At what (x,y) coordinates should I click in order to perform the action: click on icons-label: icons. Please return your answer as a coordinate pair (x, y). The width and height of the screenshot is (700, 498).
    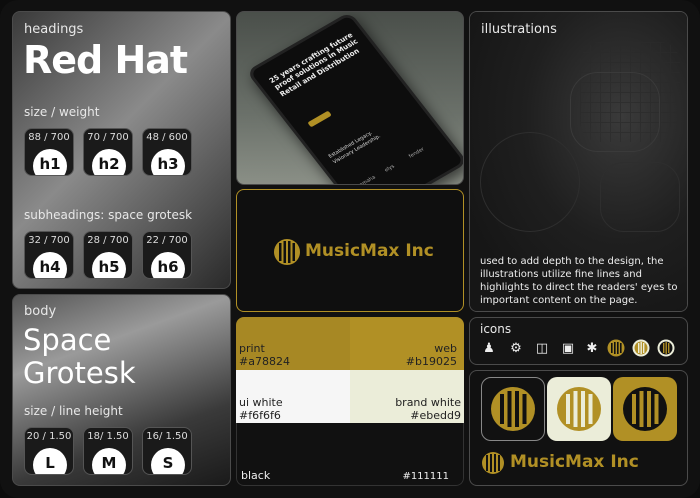
    Looking at the image, I should click on (496, 329).